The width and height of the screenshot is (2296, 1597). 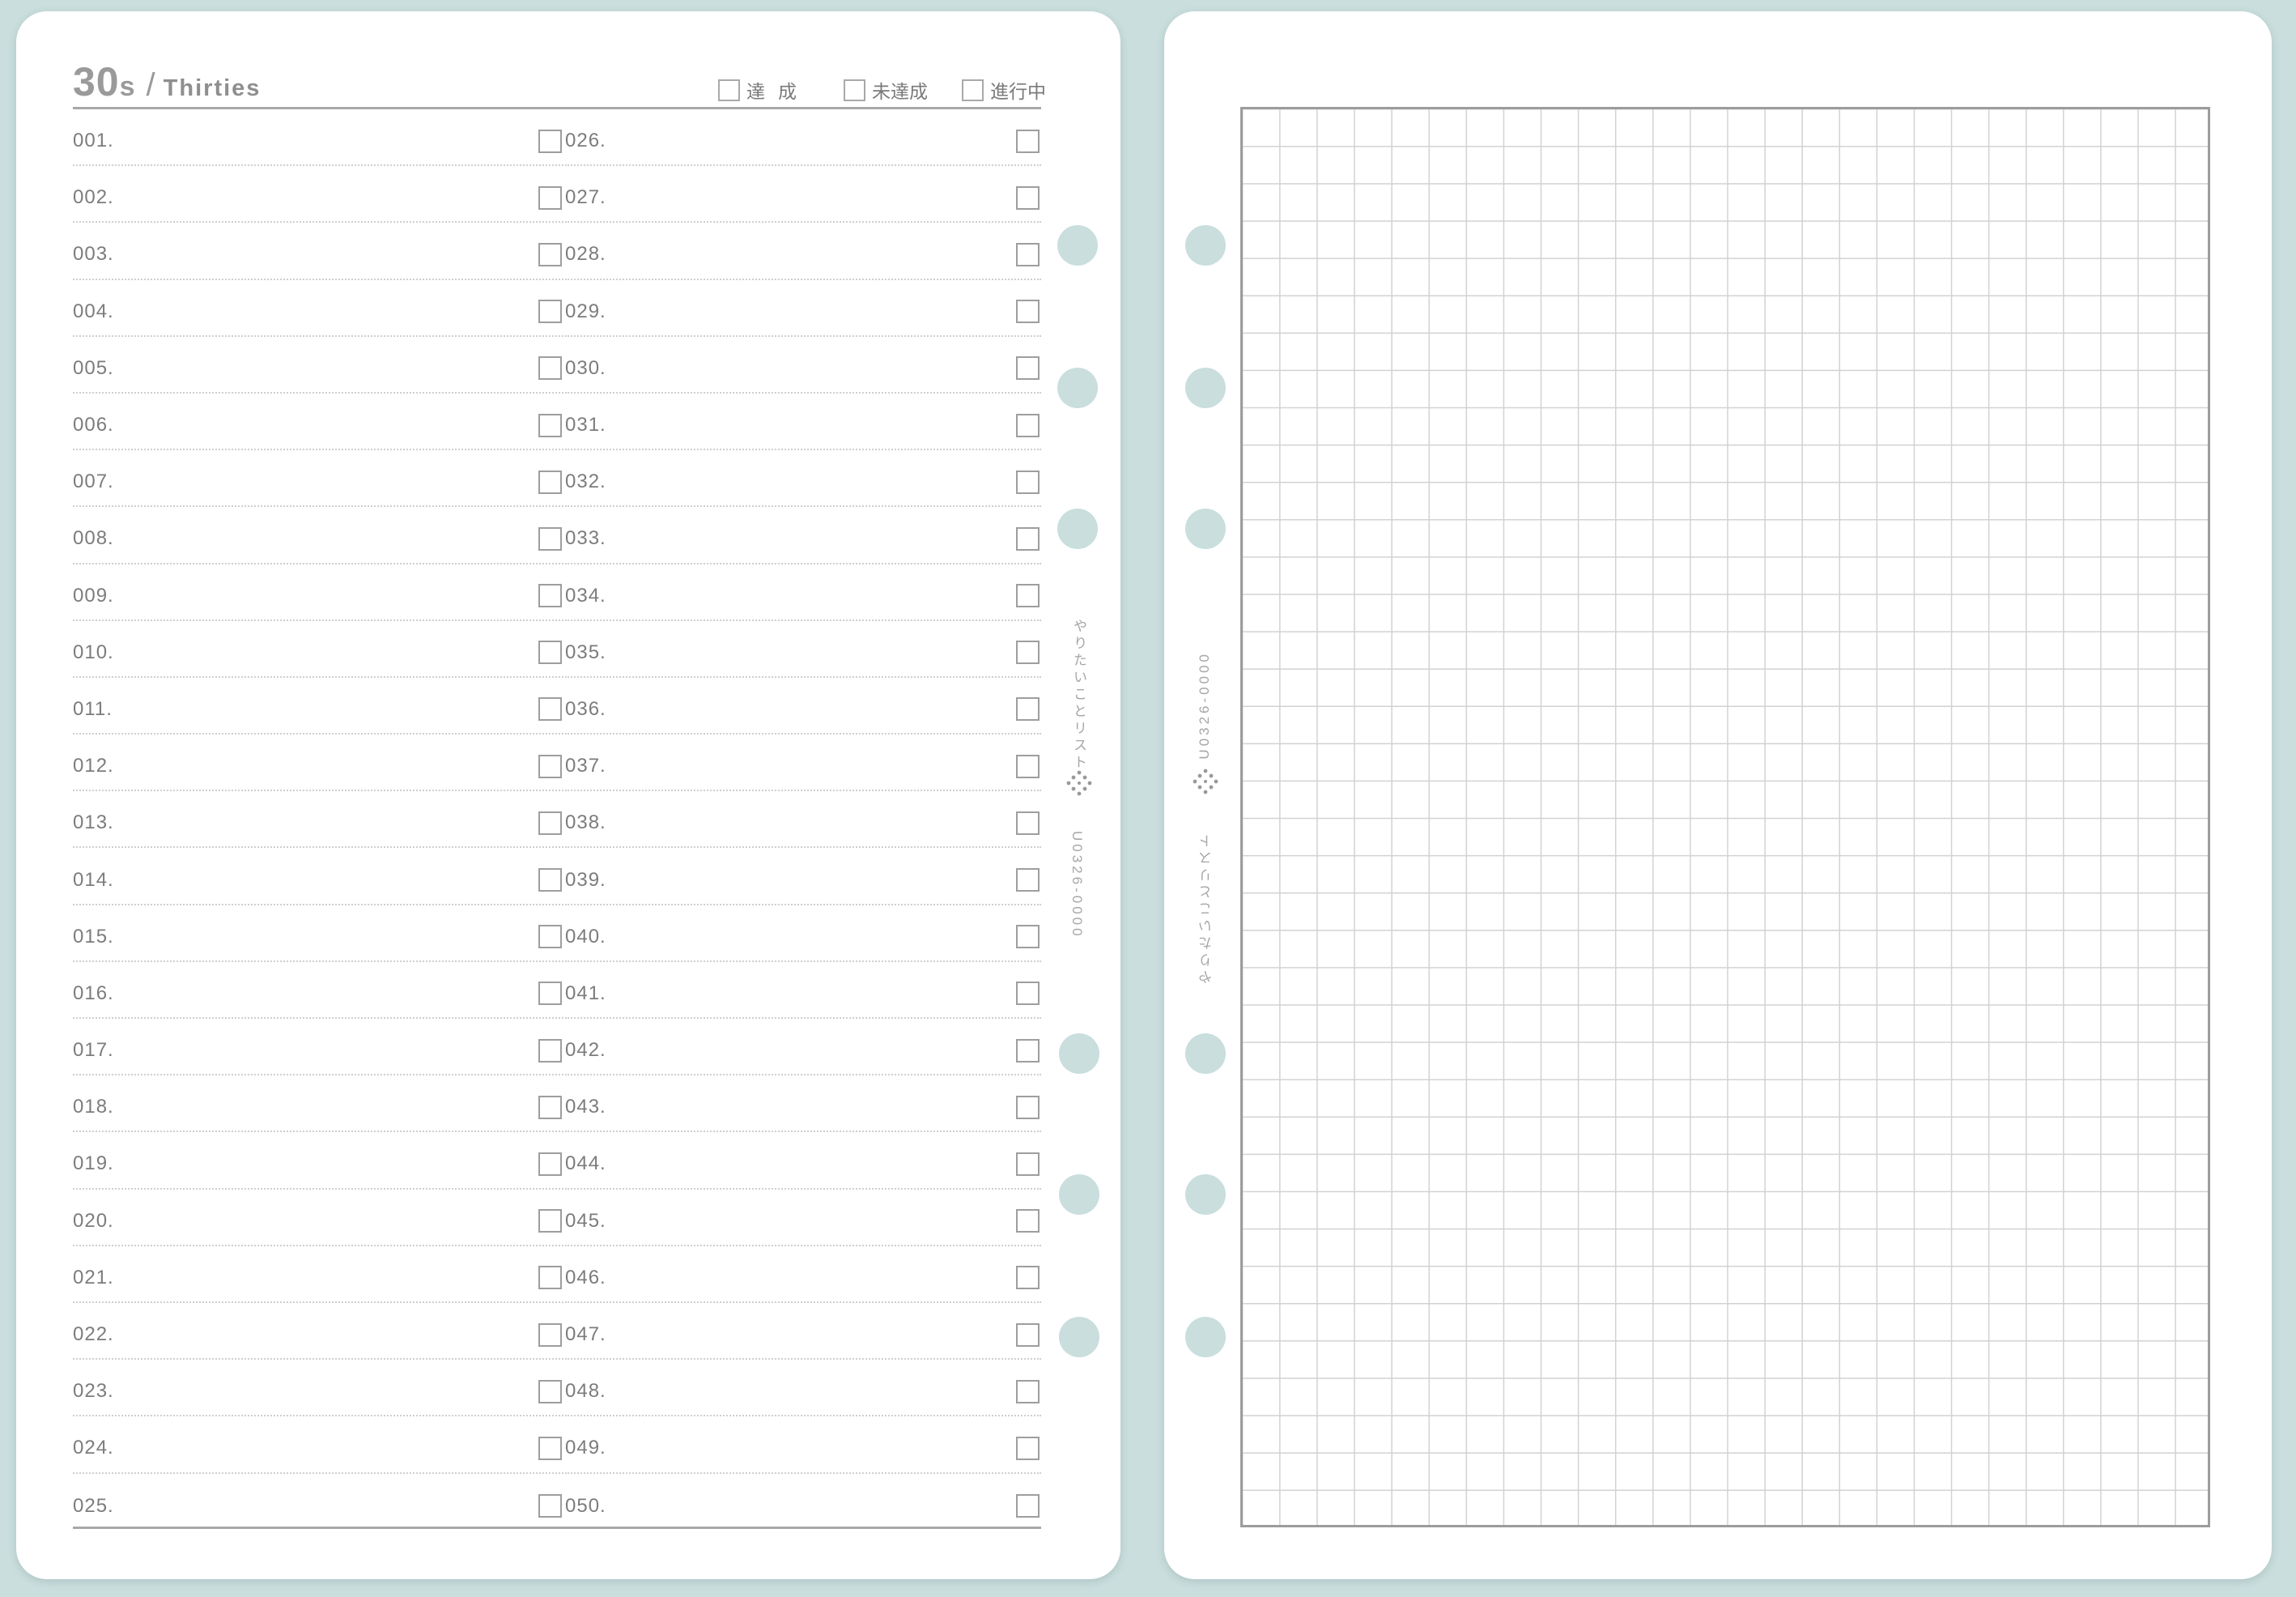 What do you see at coordinates (803, 252) in the screenshot?
I see `list-item: 028.` at bounding box center [803, 252].